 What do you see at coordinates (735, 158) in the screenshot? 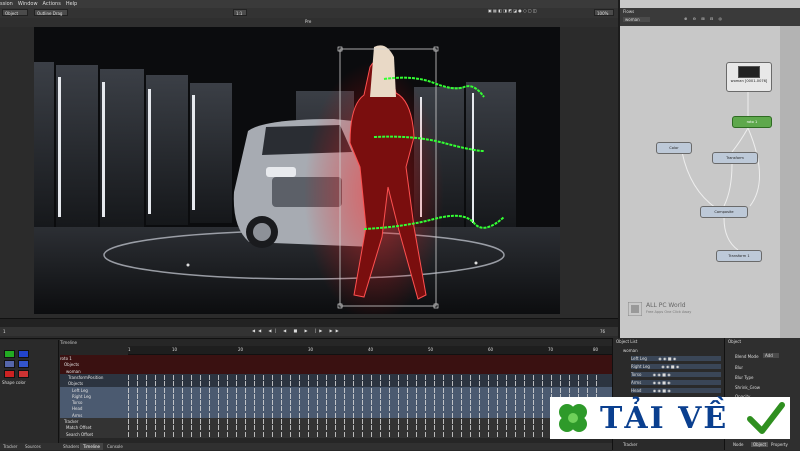
I see `node-transform: Transform` at bounding box center [735, 158].